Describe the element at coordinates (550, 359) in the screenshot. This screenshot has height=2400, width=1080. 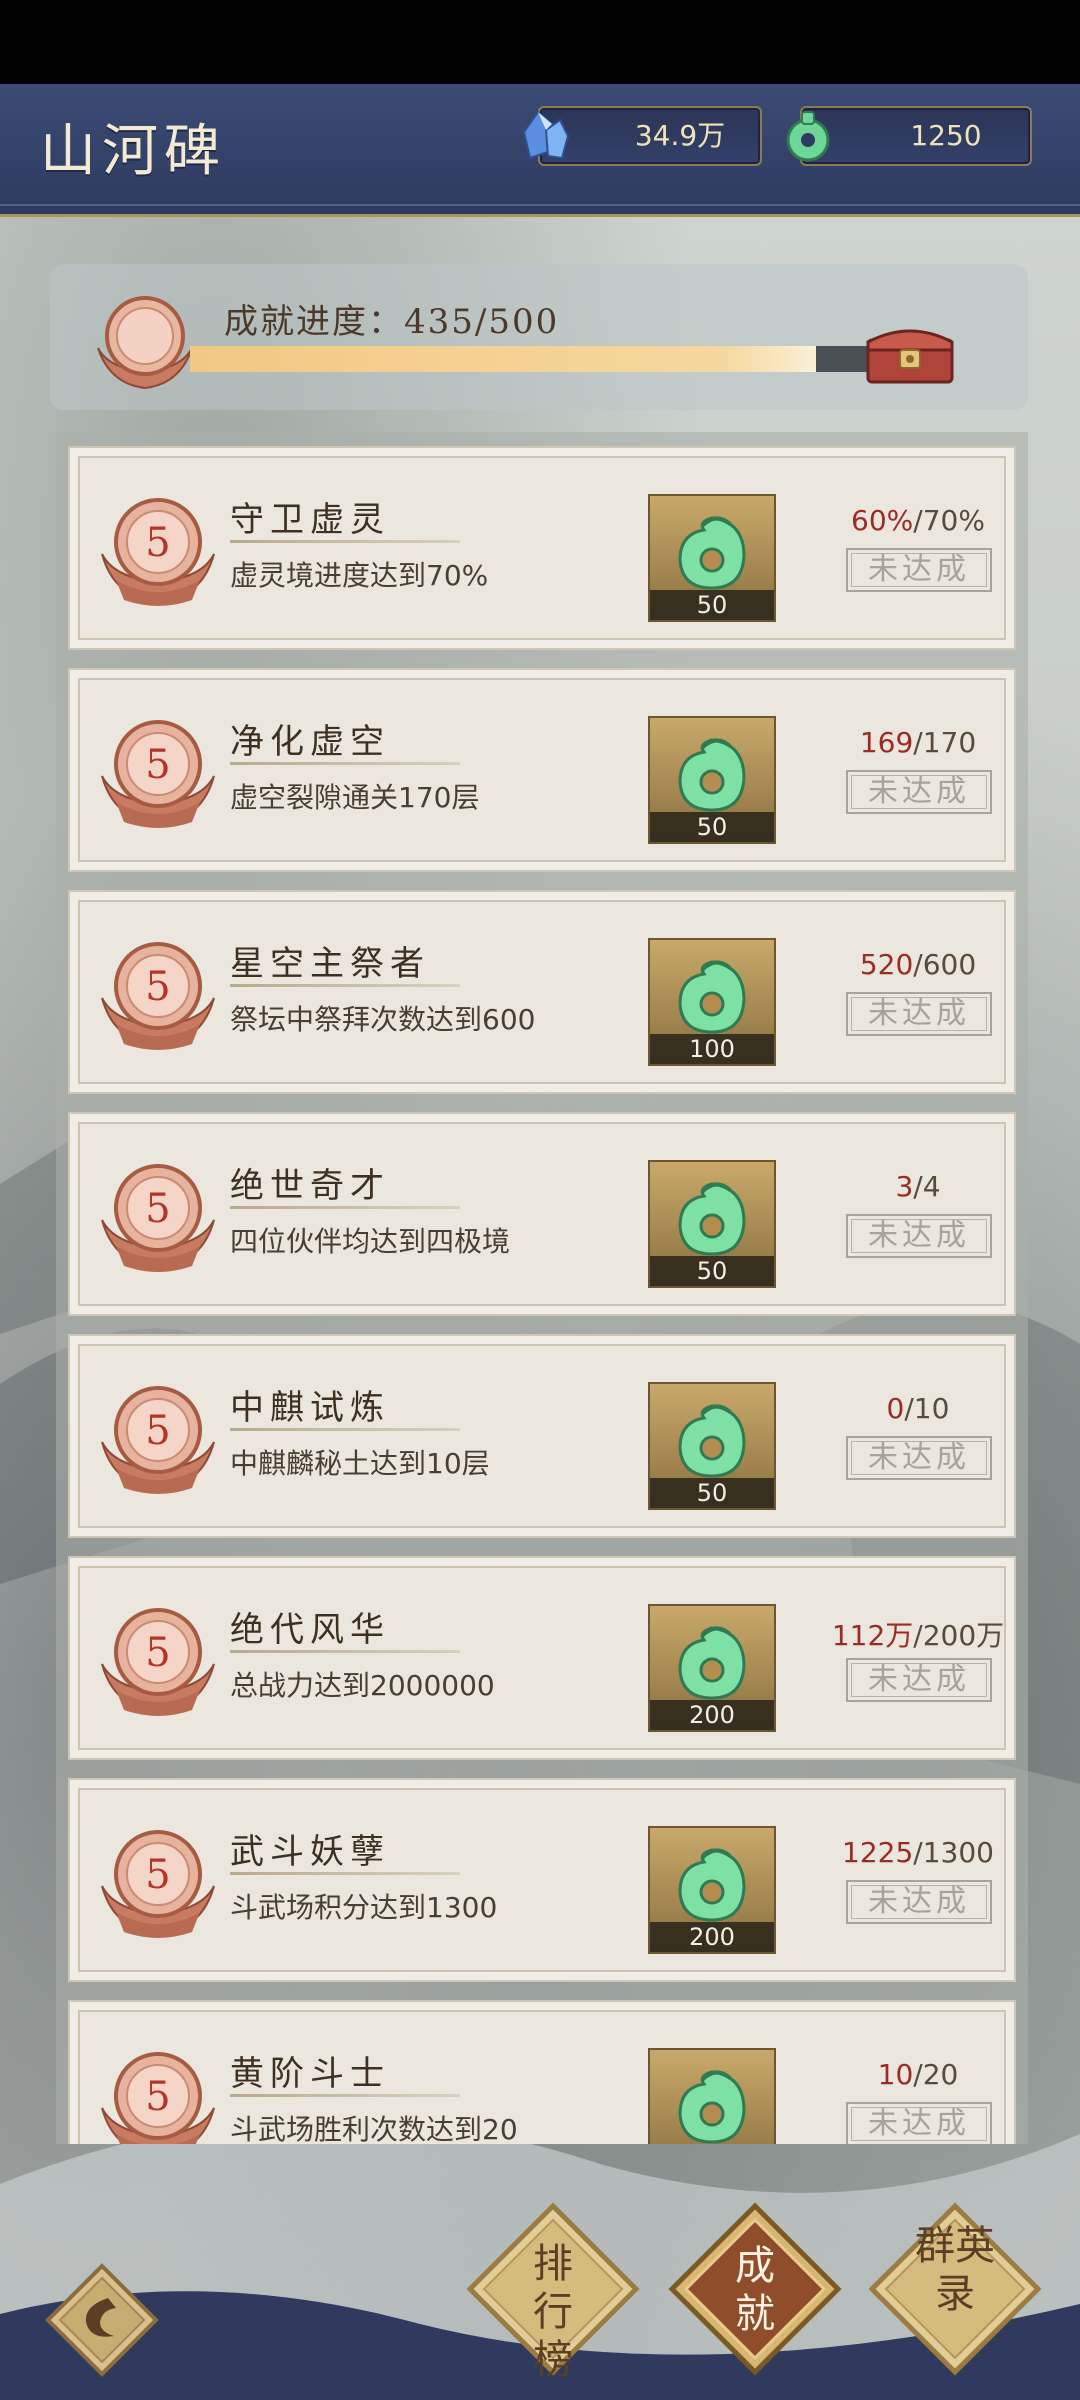
I see `progress-bar` at that location.